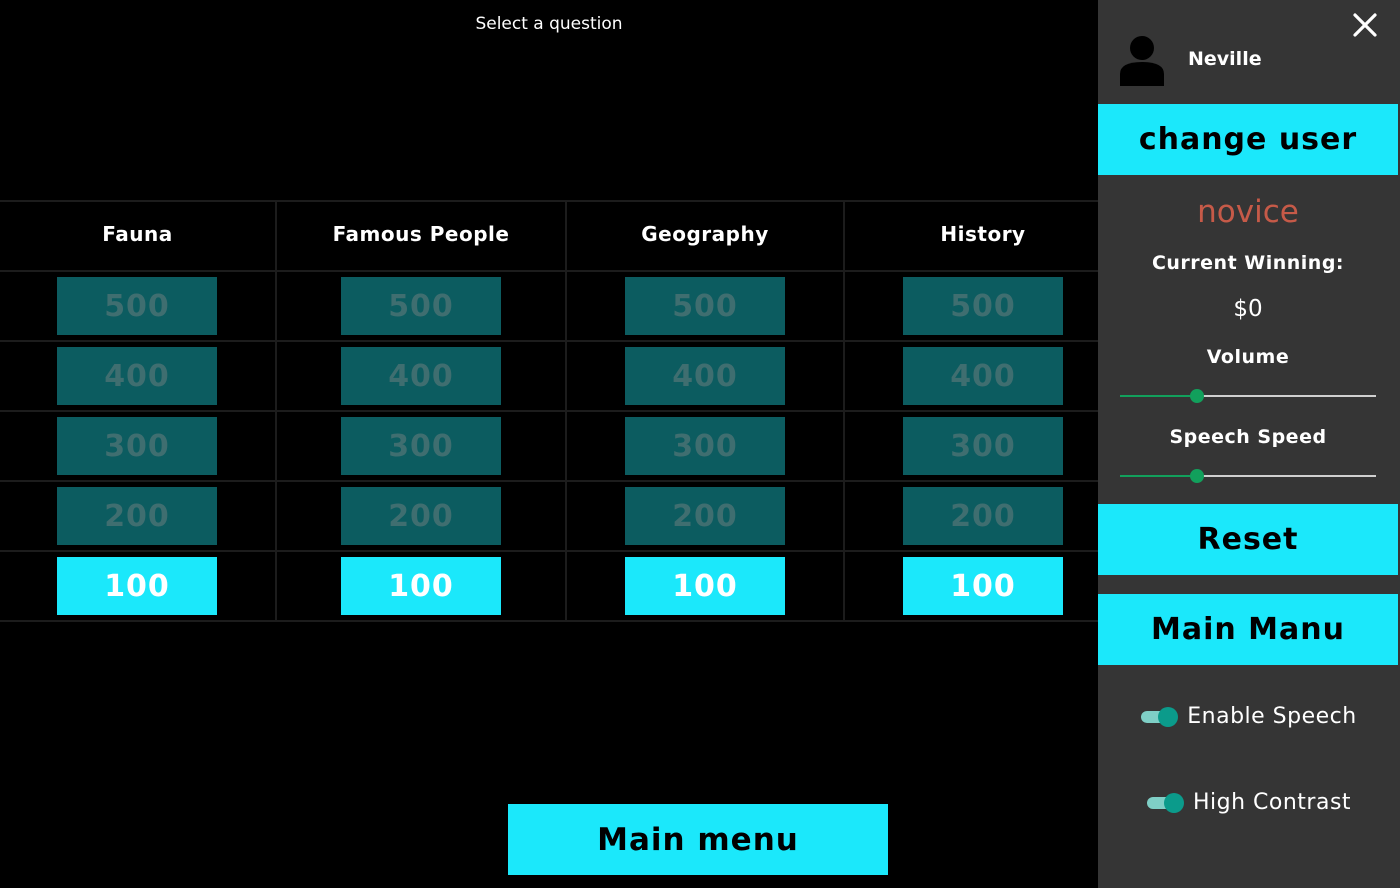 The image size is (1400, 888). I want to click on high-contrast-label: High Contrast, so click(1272, 802).